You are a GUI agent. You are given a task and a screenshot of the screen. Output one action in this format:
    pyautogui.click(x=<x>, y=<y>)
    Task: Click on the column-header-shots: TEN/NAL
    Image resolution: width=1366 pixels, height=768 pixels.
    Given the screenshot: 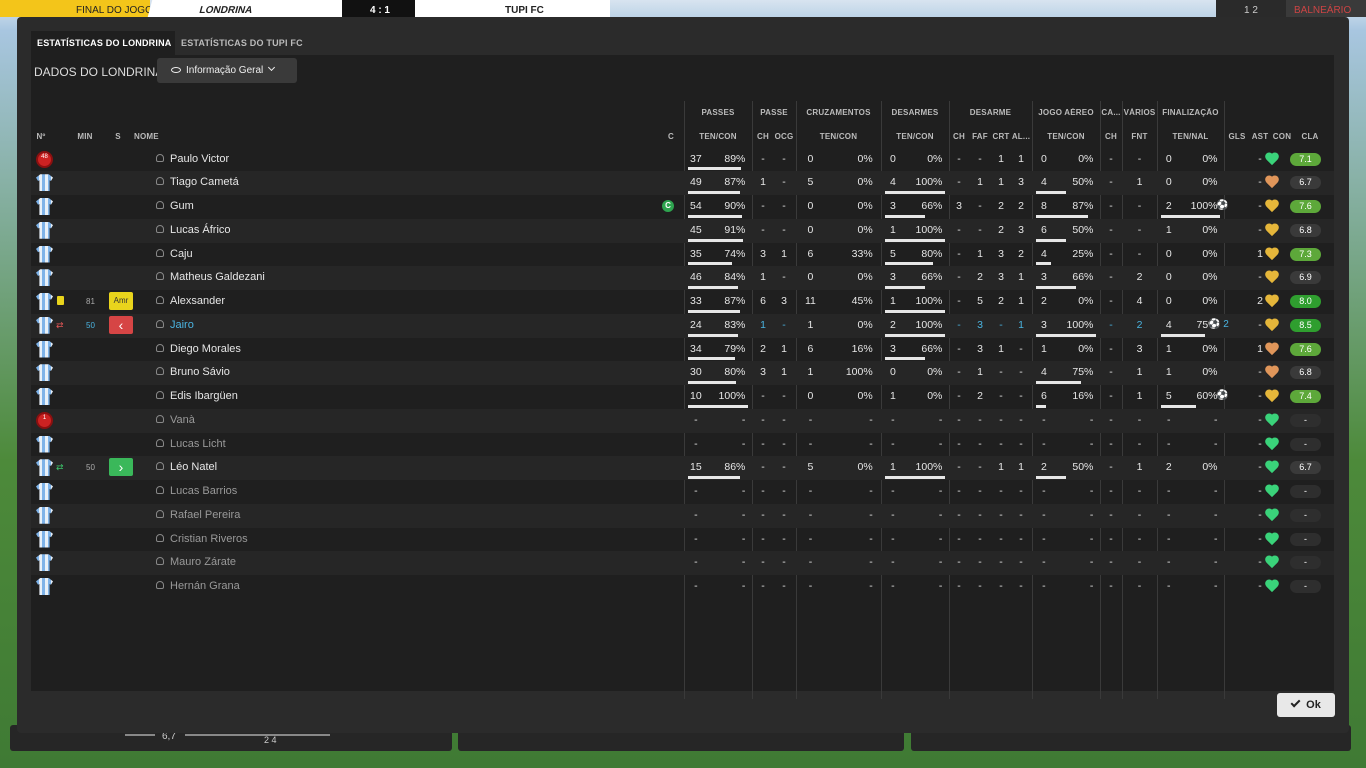 What is the action you would take?
    pyautogui.click(x=1190, y=138)
    